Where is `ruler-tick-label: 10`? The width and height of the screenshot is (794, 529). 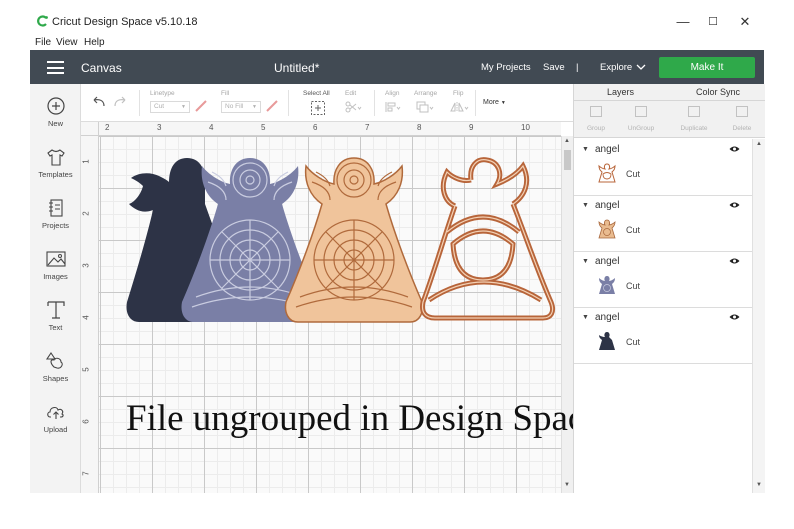
ruler-tick-label: 10 is located at coordinates (525, 127).